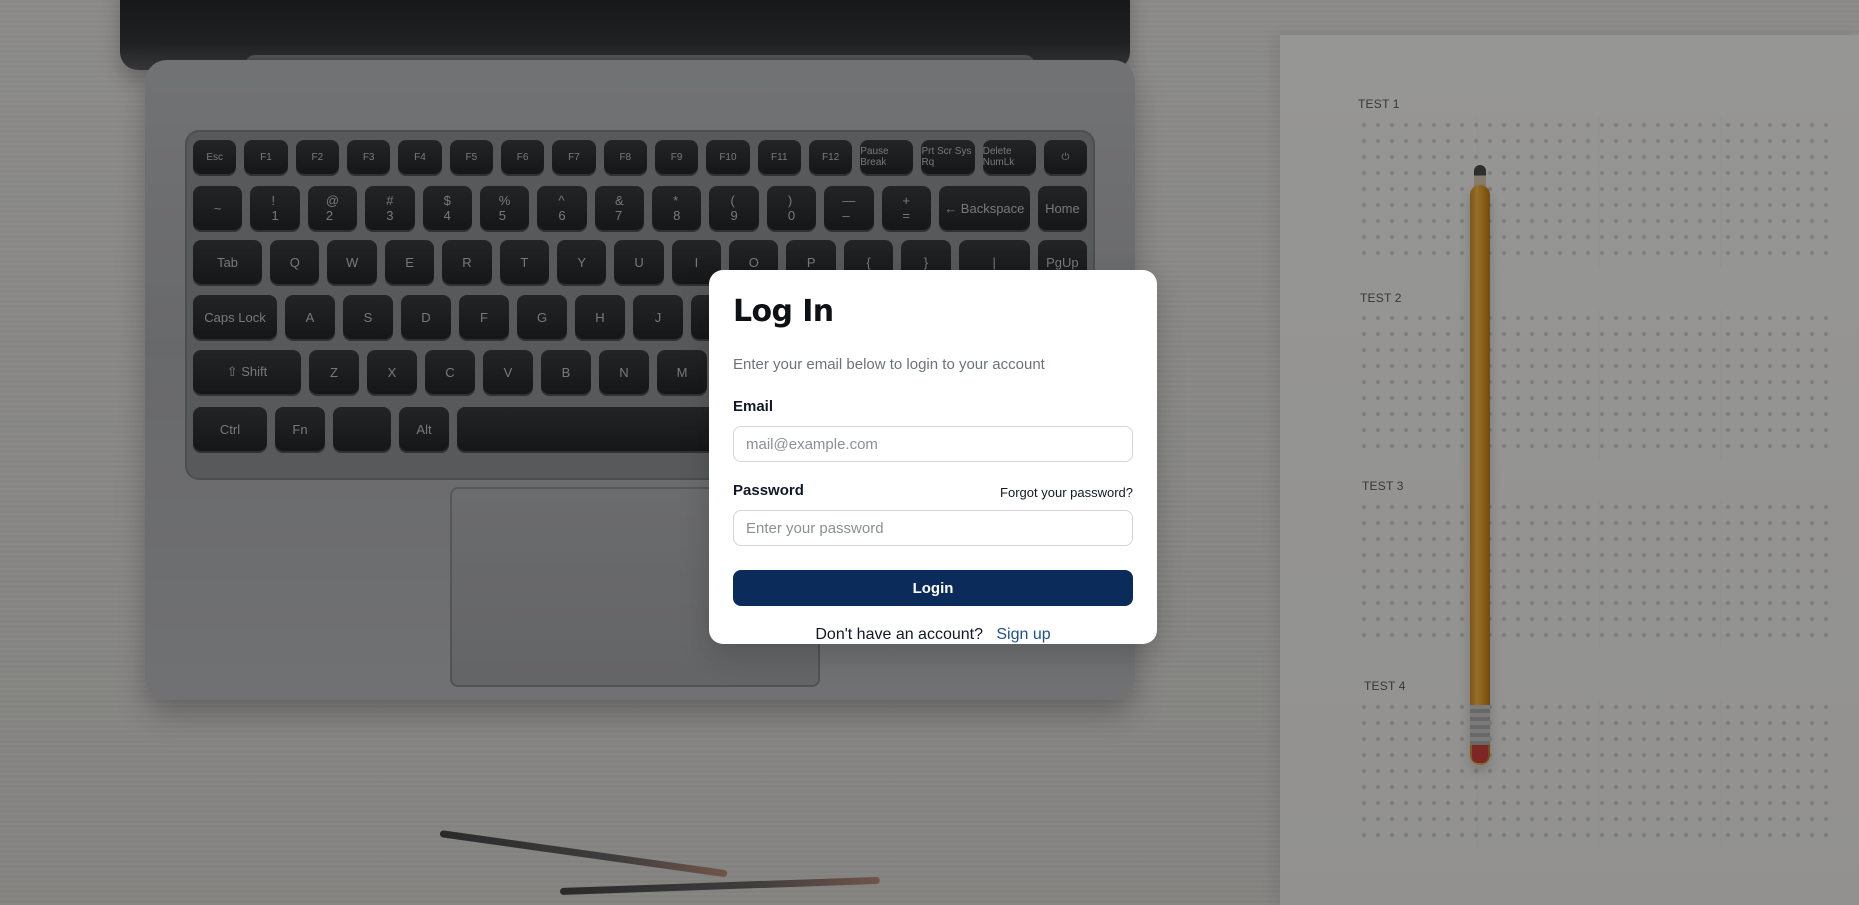 The image size is (1859, 905). I want to click on forgot-password-link: Forgot your password?, so click(1066, 492).